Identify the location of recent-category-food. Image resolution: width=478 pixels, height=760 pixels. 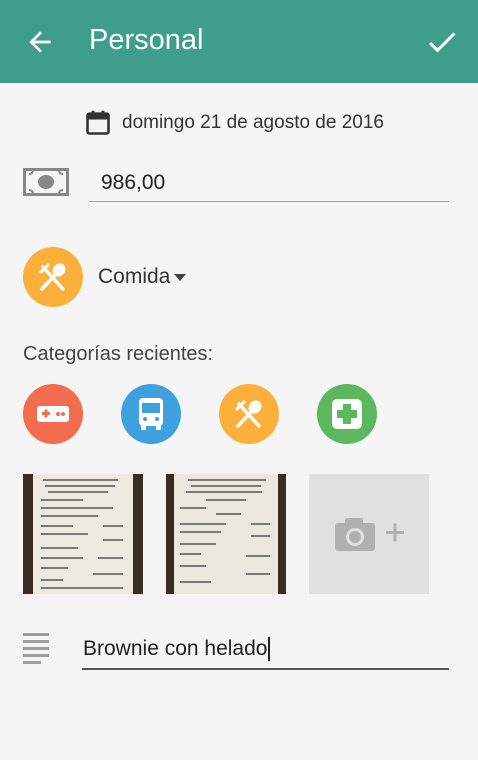
(249, 414).